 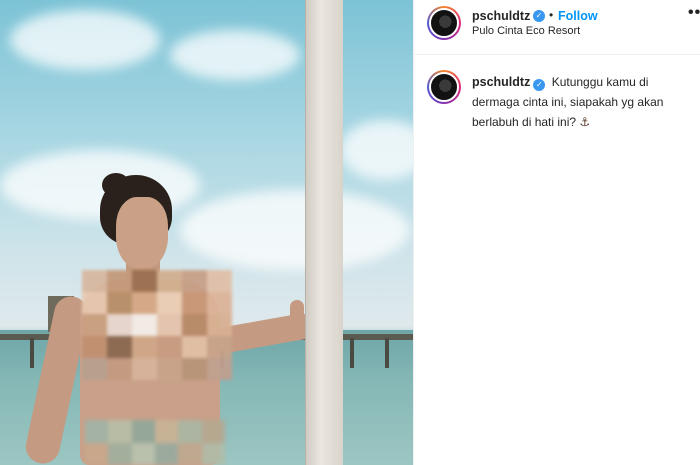 I want to click on wooden-pole, so click(x=324, y=232).